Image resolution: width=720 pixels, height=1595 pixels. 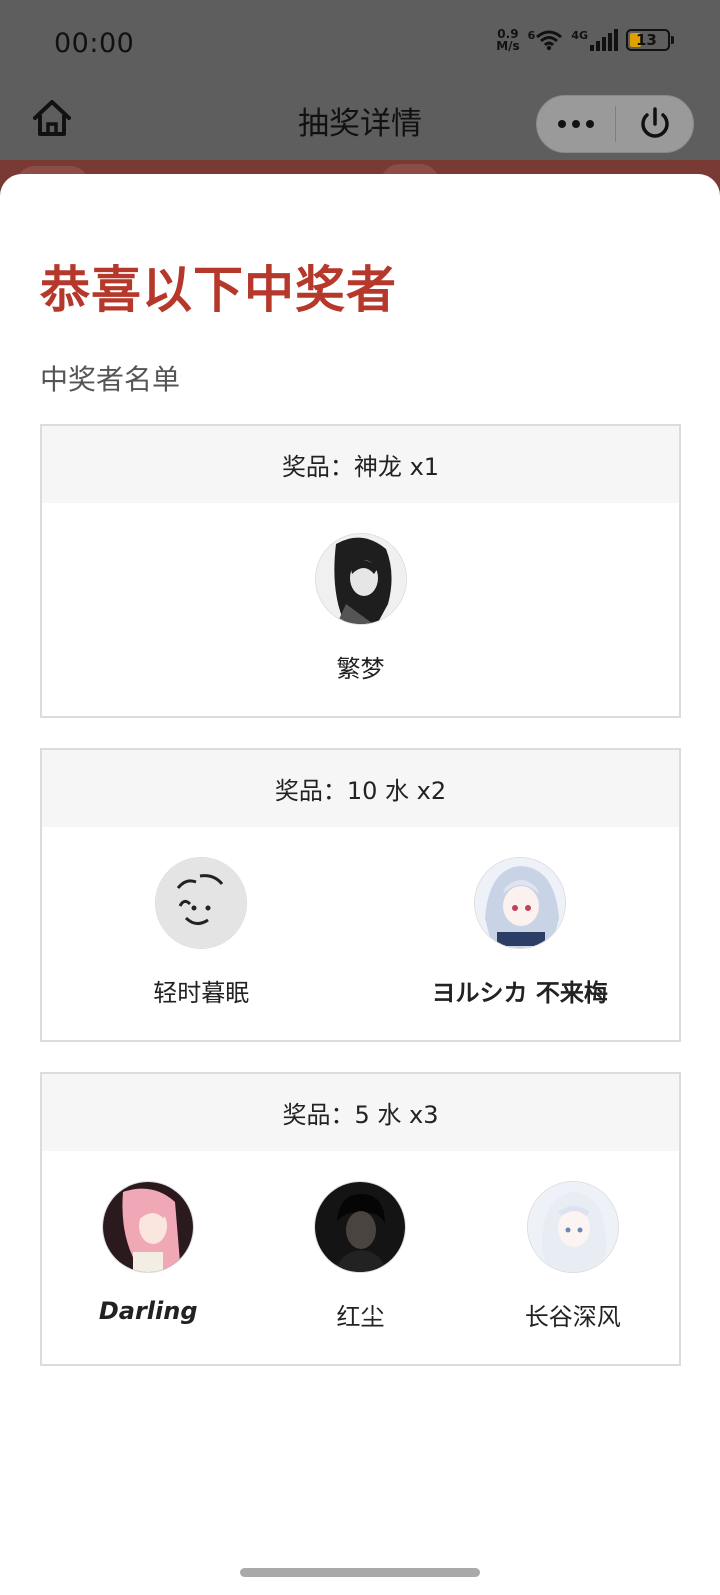 I want to click on wifi-icon: 6, so click(x=546, y=40).